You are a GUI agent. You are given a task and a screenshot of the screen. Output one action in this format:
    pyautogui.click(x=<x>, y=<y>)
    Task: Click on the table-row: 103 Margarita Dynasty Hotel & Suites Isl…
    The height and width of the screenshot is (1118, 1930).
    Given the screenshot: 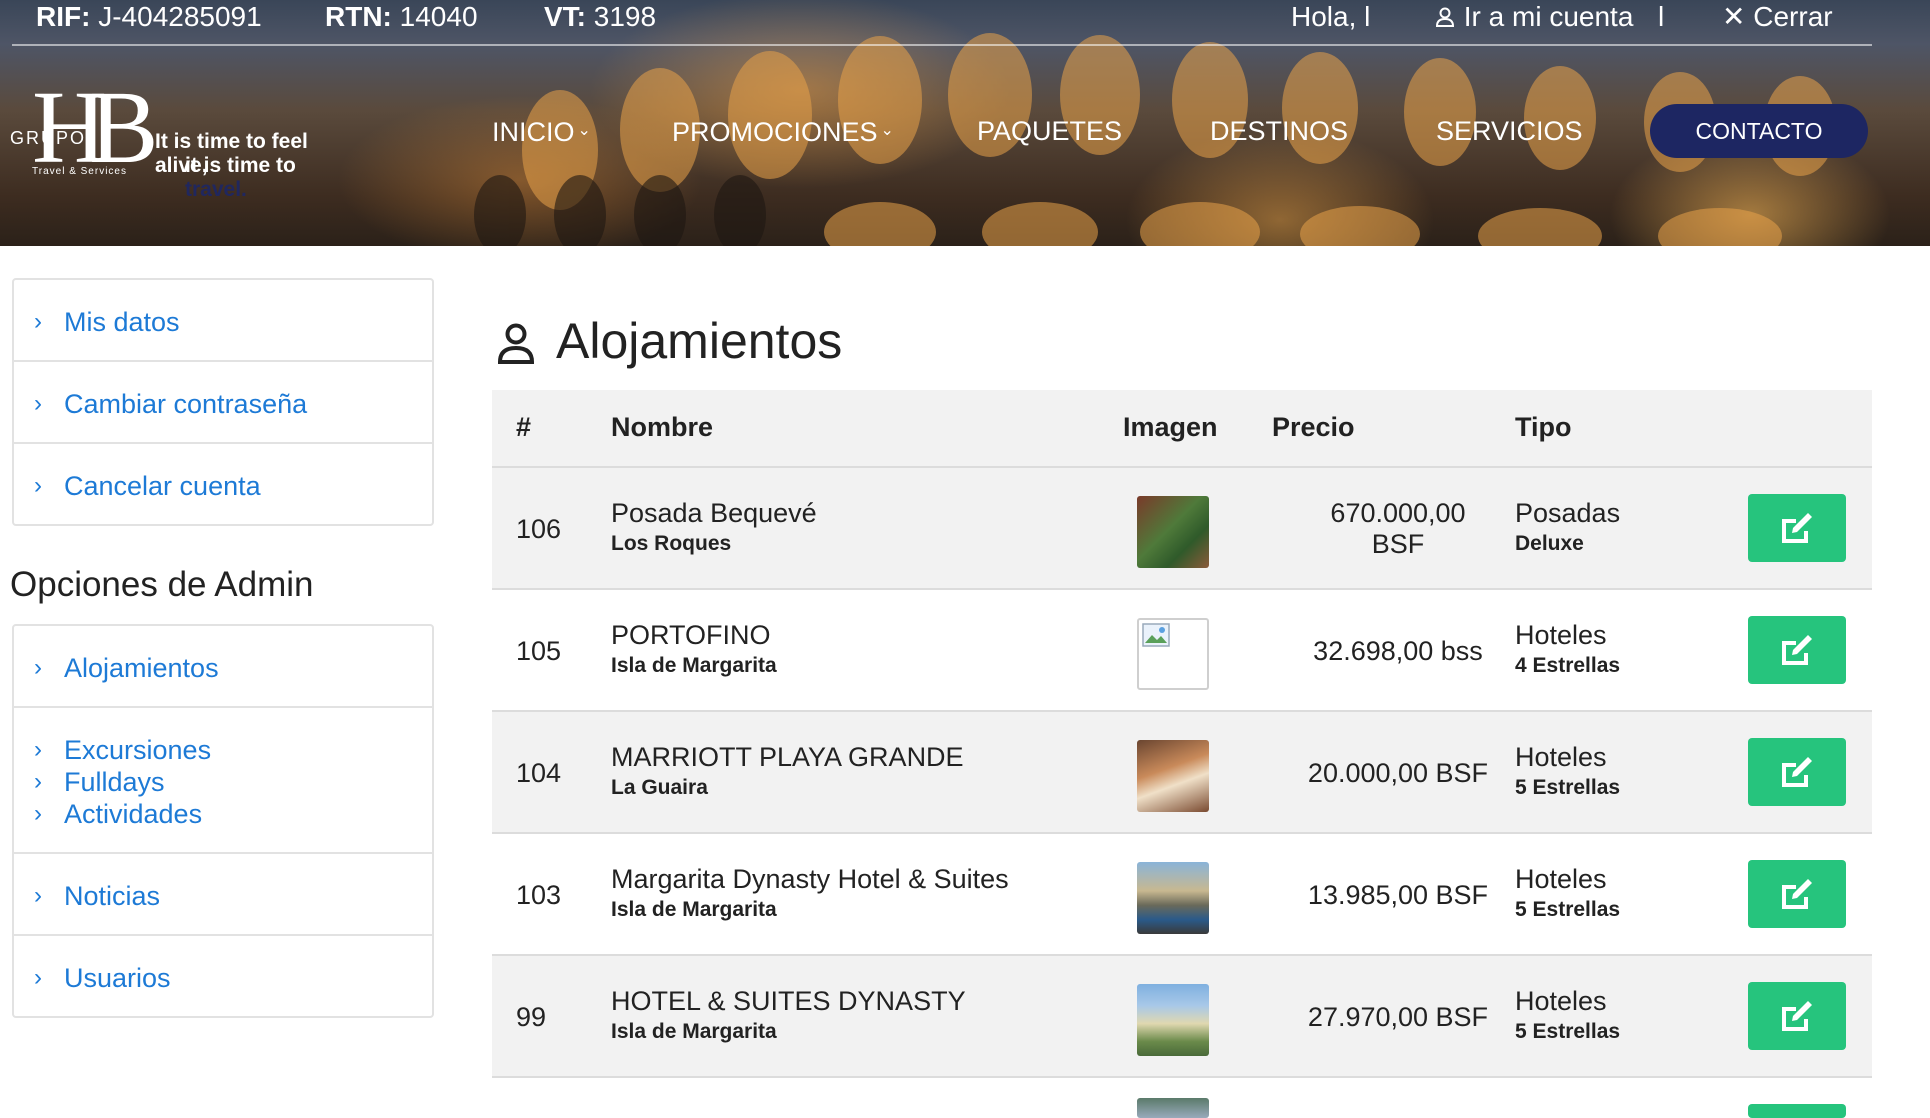 What is the action you would take?
    pyautogui.click(x=1182, y=895)
    